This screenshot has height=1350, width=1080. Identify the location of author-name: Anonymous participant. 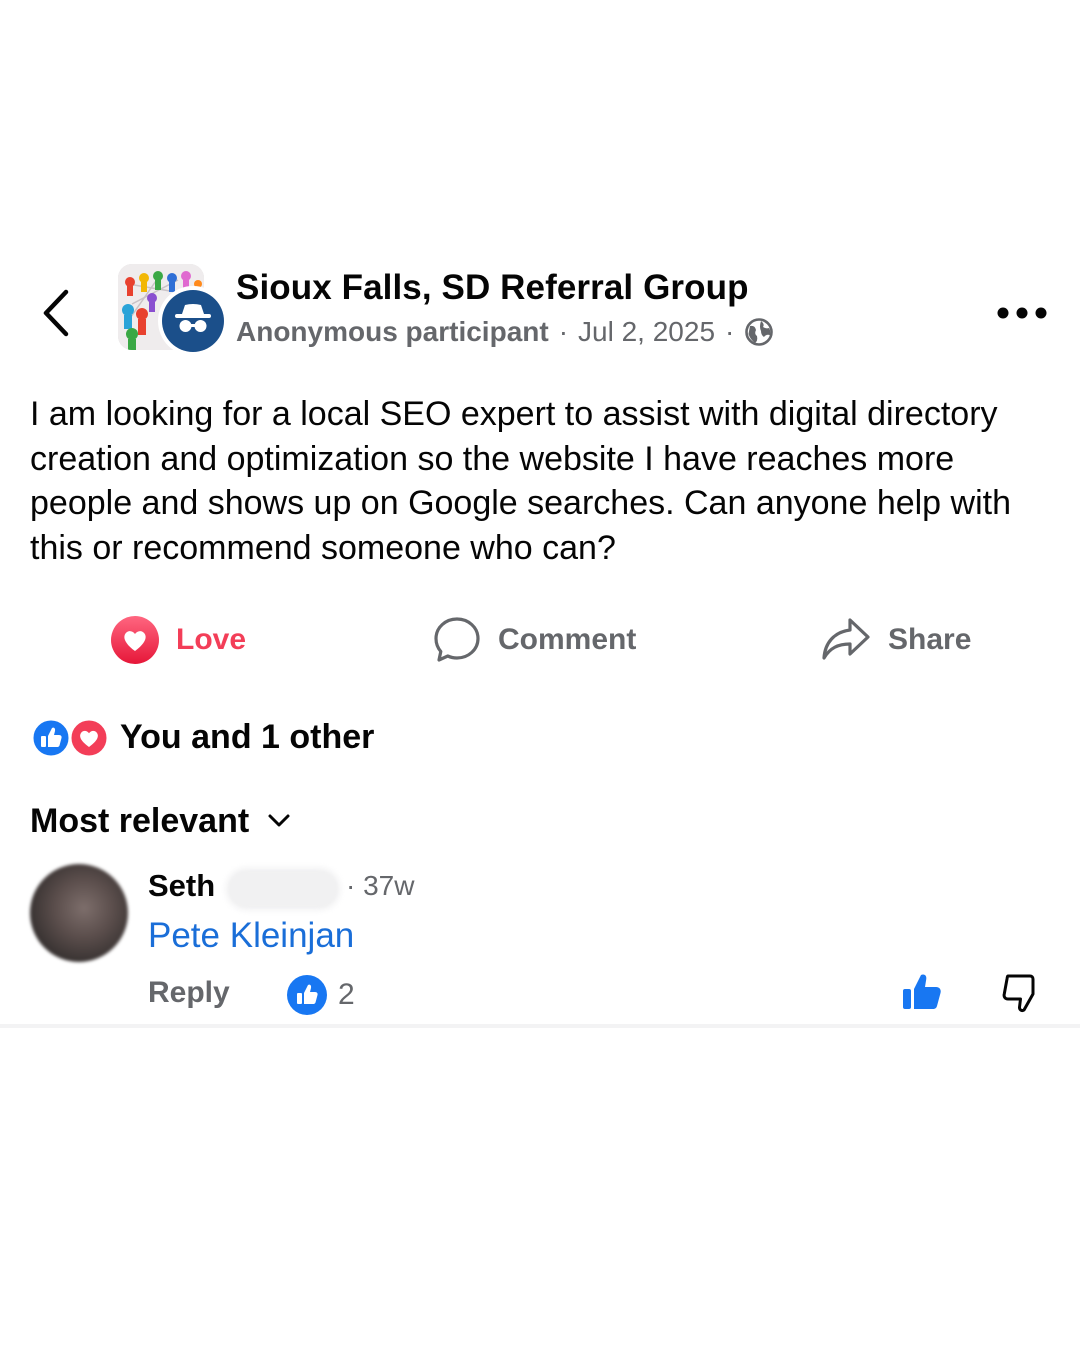
(392, 332).